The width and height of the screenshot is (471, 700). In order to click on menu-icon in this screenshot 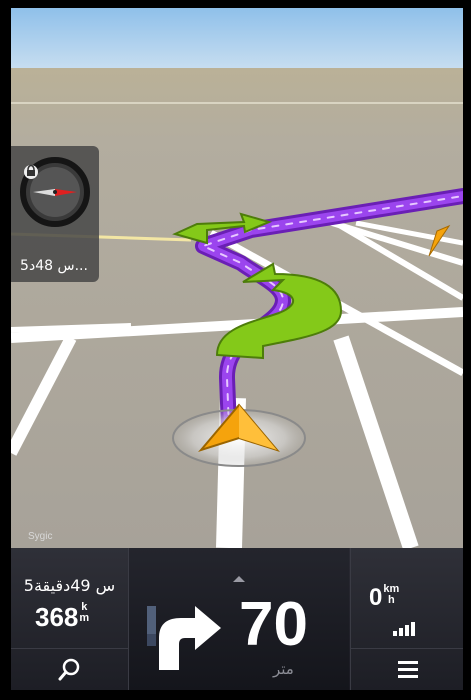, I will do `click(408, 671)`.